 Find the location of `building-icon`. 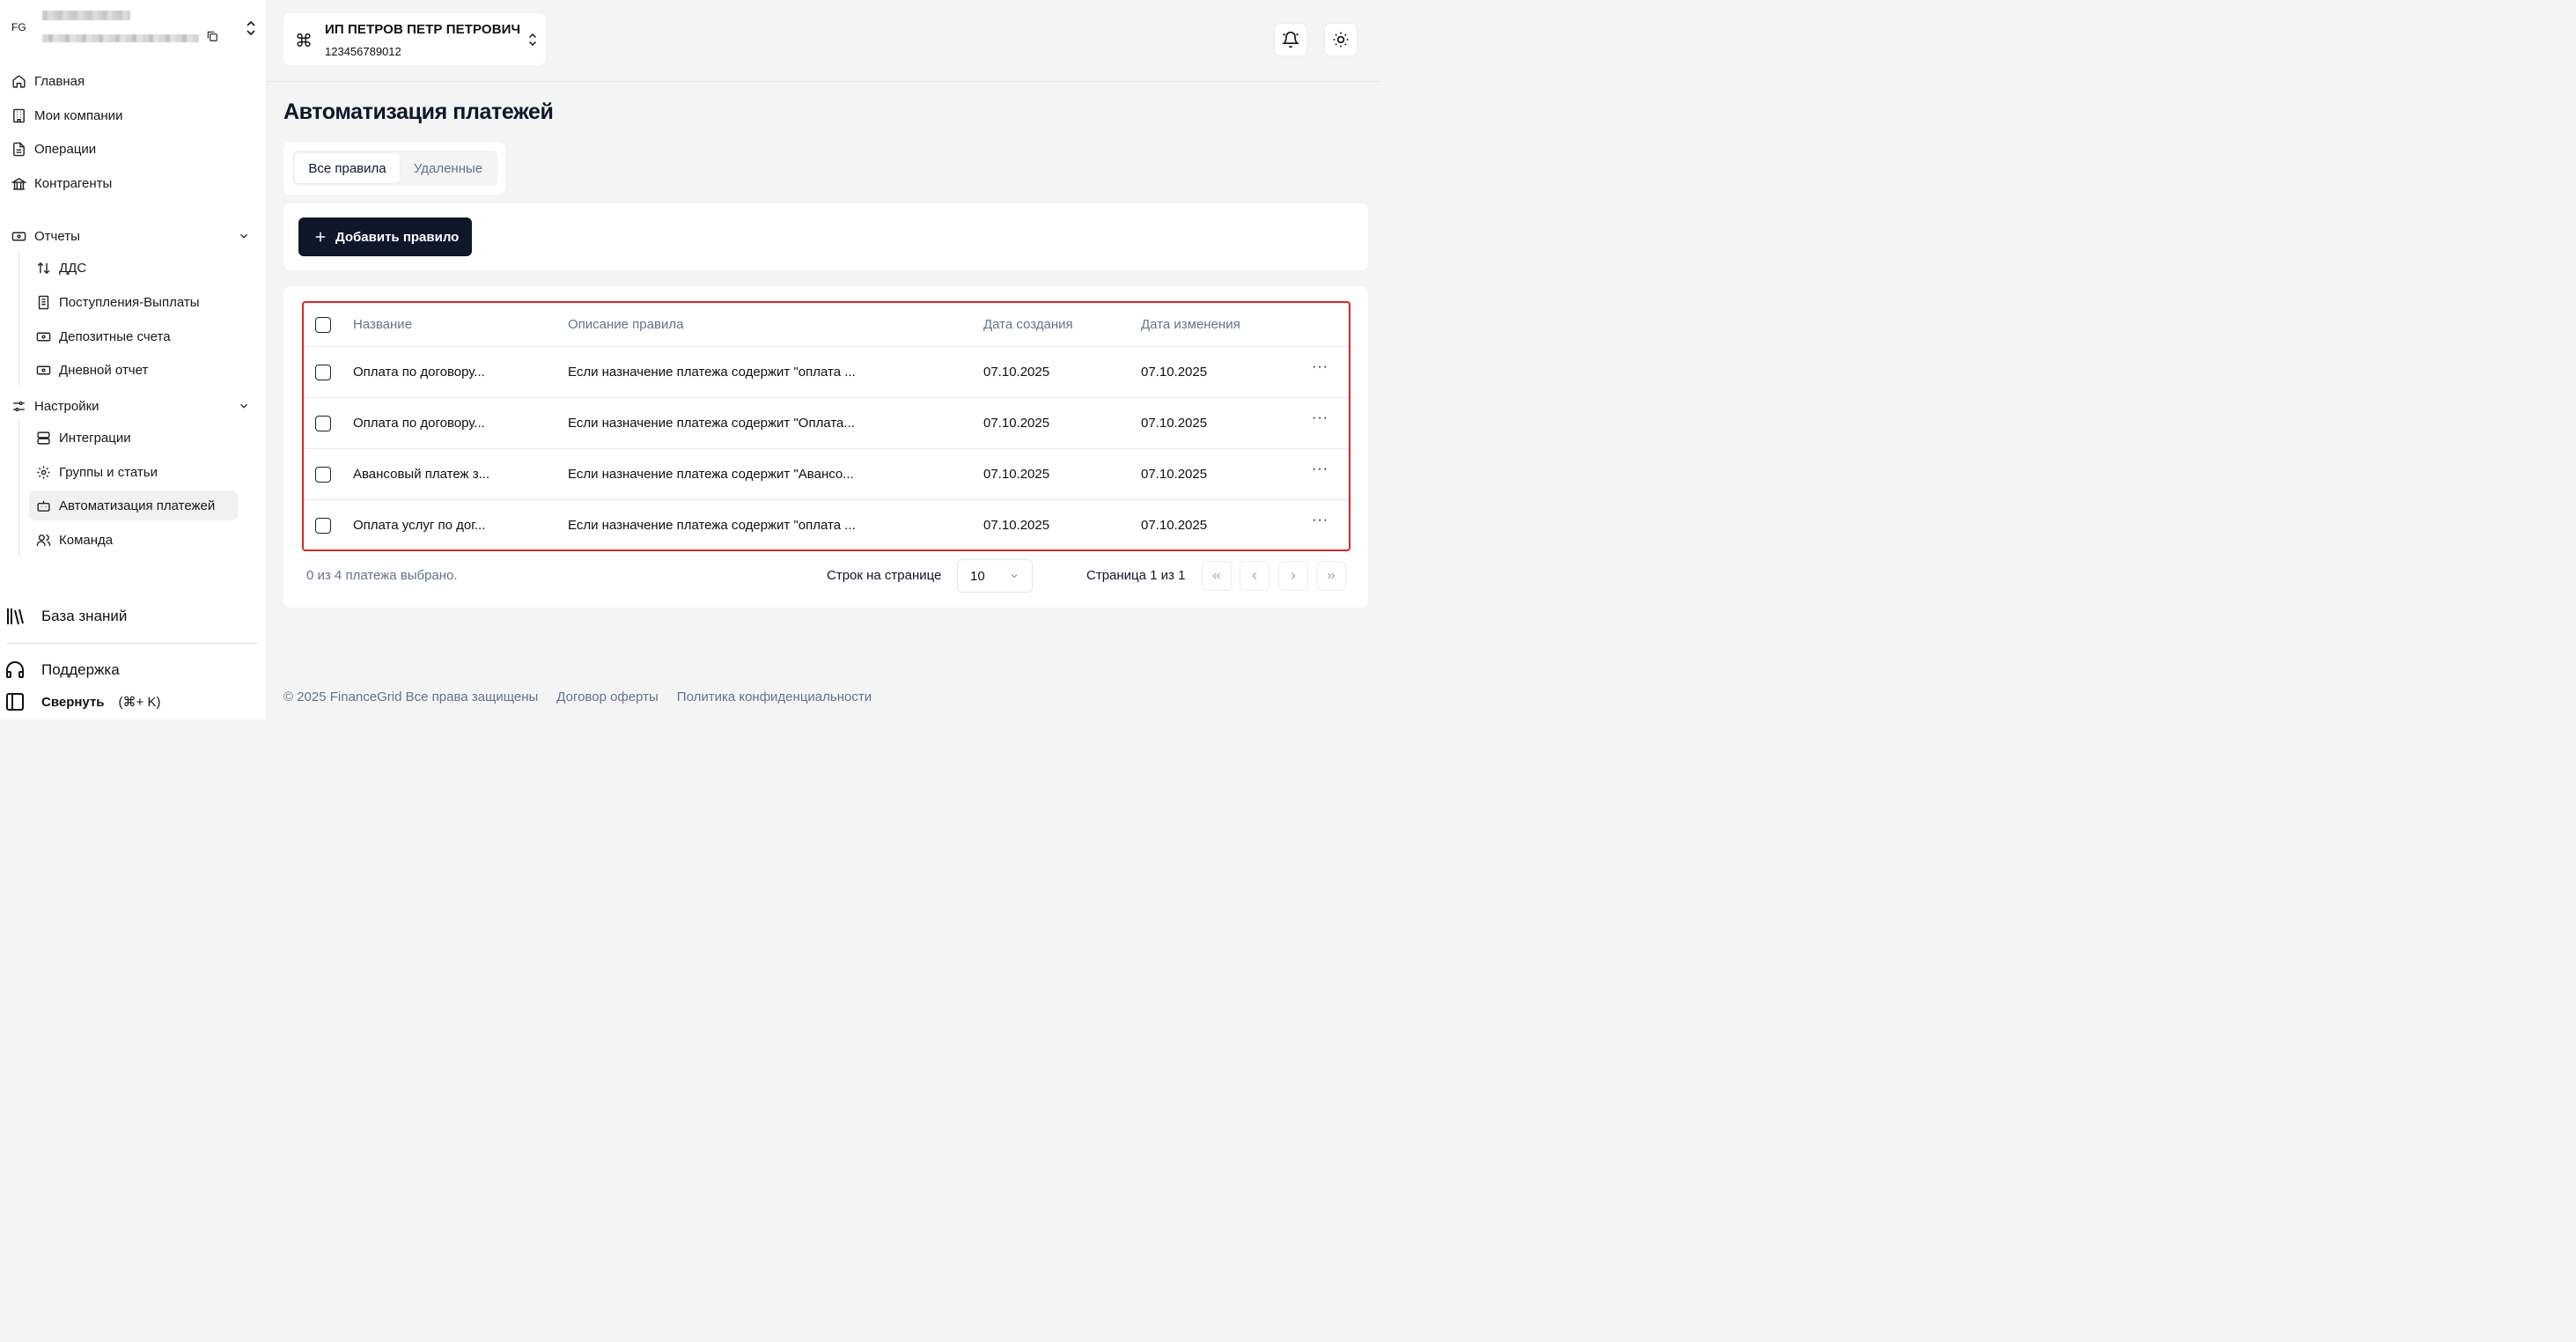

building-icon is located at coordinates (18, 115).